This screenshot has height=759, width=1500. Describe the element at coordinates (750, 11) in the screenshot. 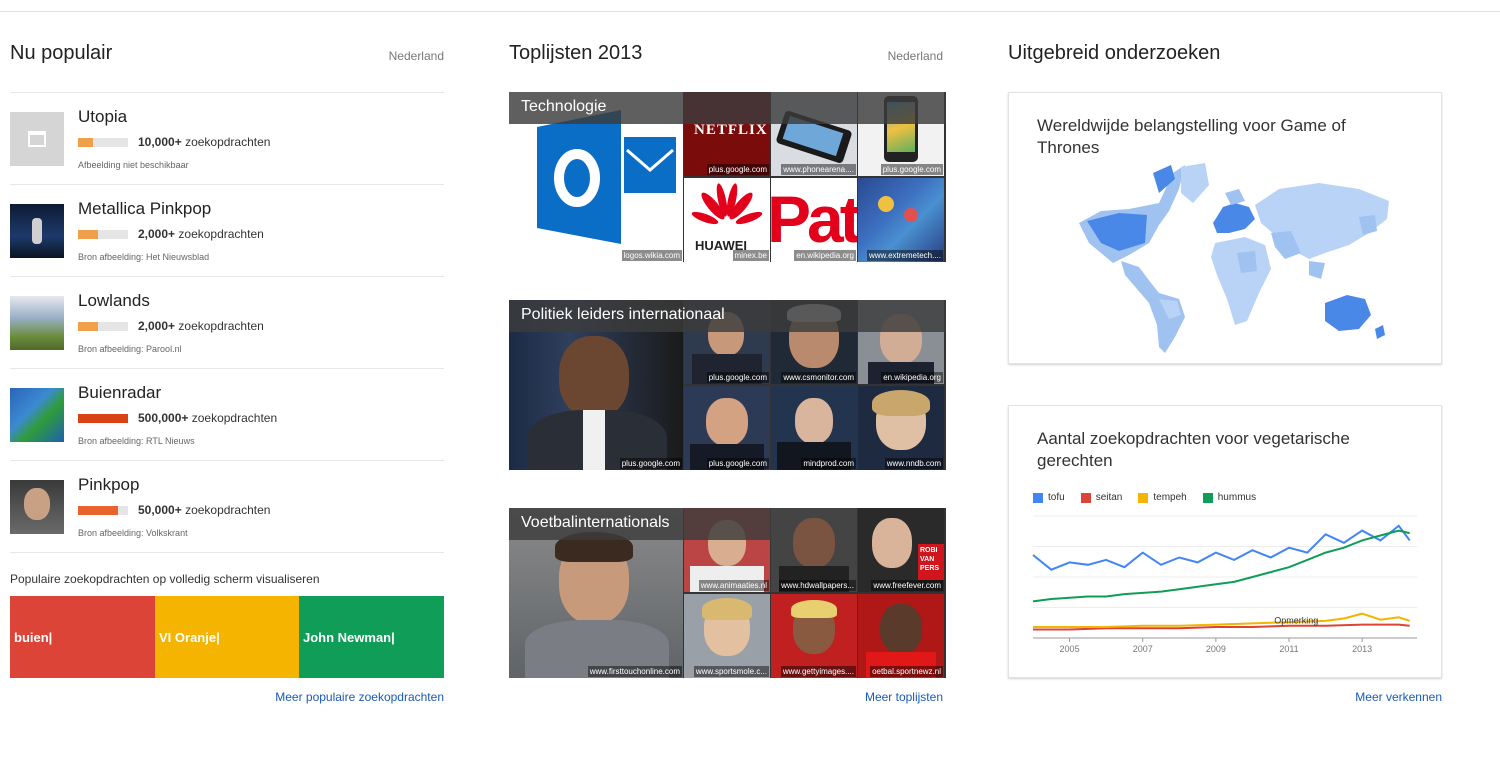

I see `top-divider` at that location.